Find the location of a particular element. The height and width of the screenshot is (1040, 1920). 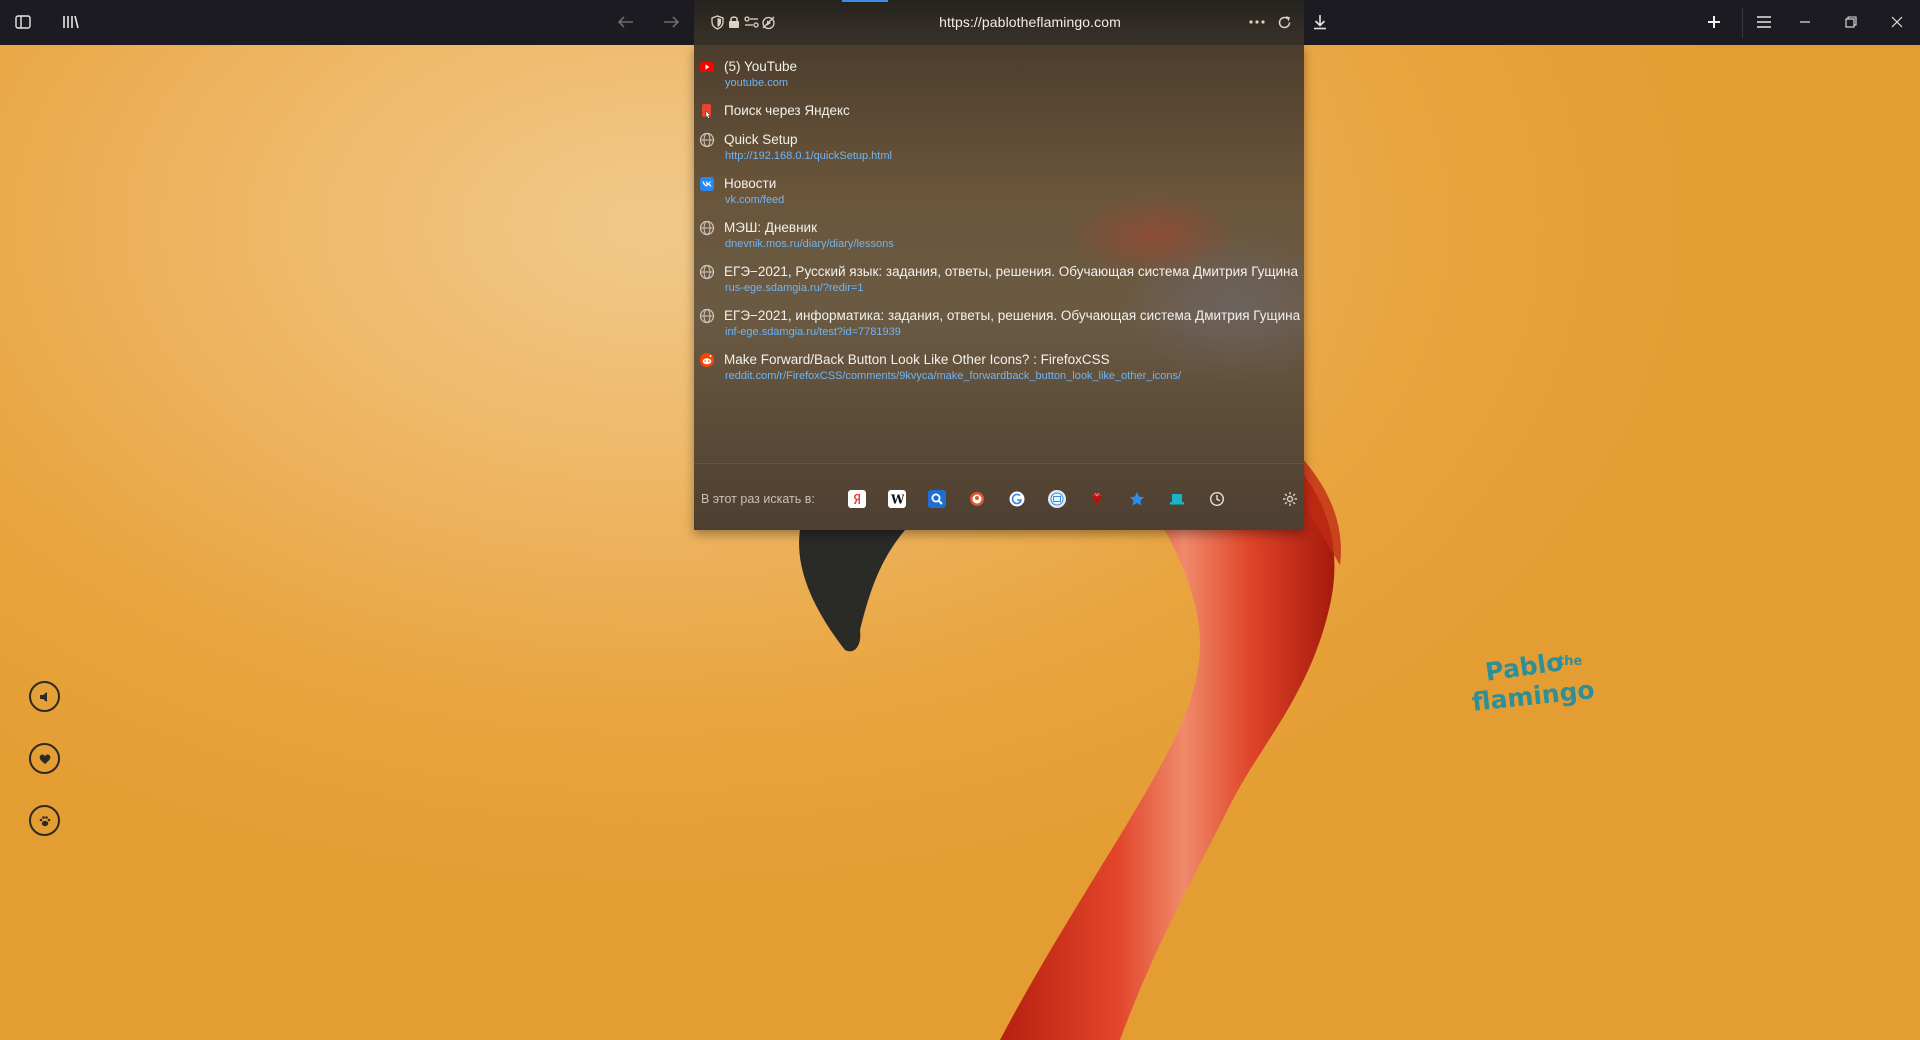

tabs-button is located at coordinates (1177, 499).